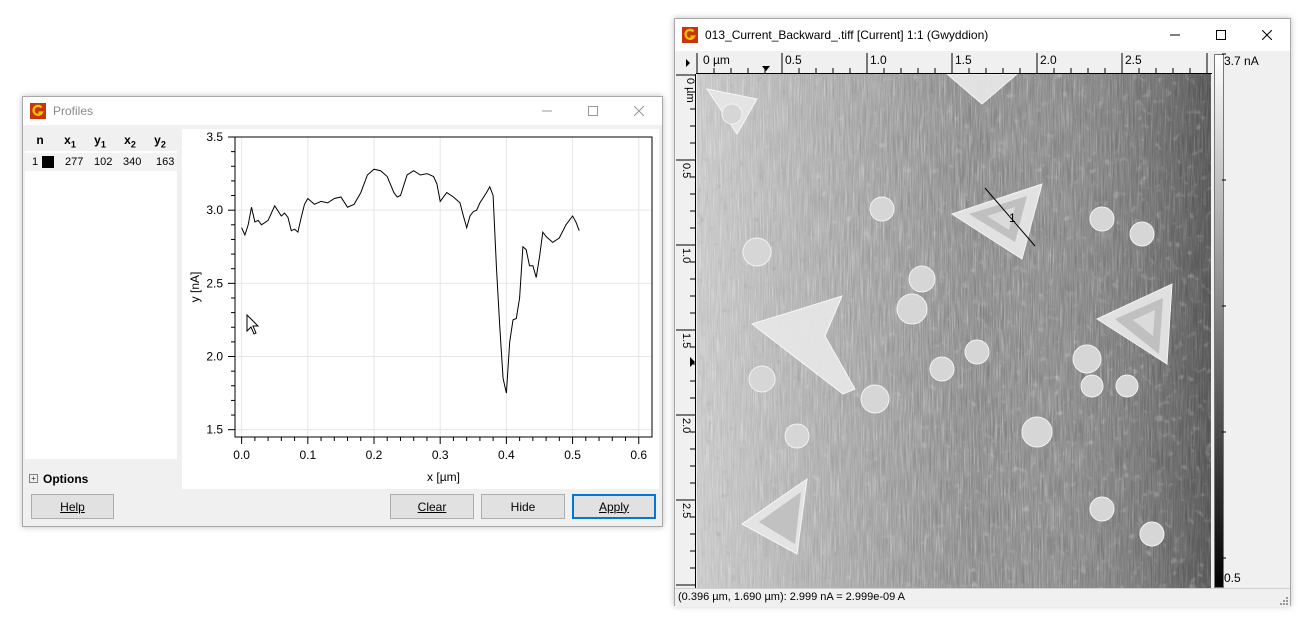 Image resolution: width=1314 pixels, height=627 pixels. What do you see at coordinates (686, 255) in the screenshot?
I see `vruler-tick-label: 1.0` at bounding box center [686, 255].